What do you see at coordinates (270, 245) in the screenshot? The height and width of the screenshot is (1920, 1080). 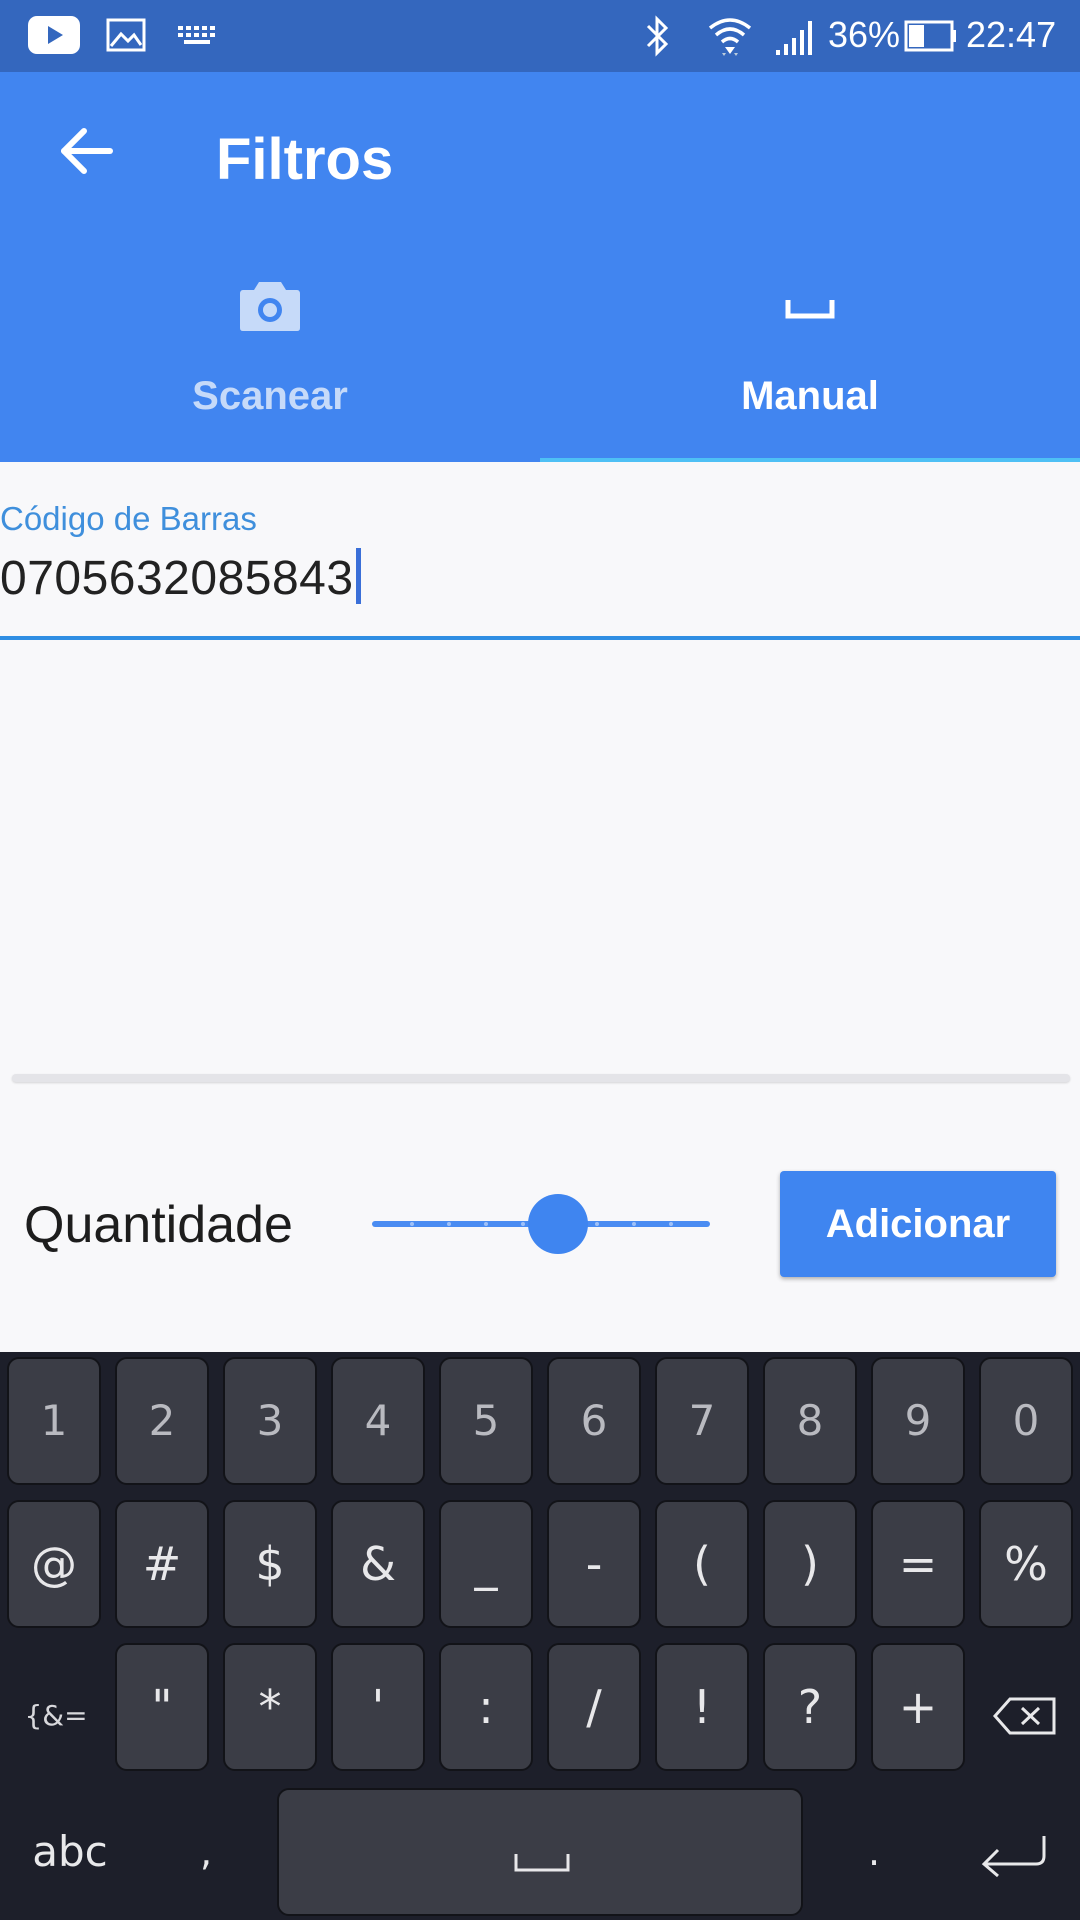 I see `tab-scanear: Scanear` at bounding box center [270, 245].